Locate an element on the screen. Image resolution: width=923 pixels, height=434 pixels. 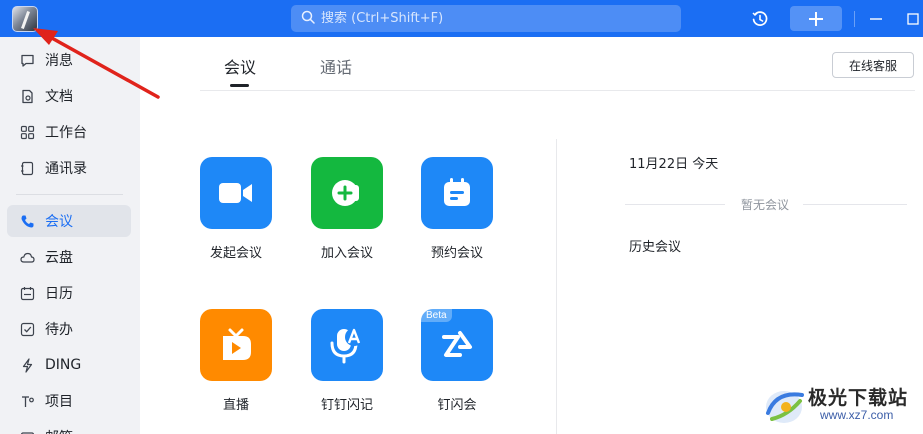
join-meeting-icon is located at coordinates (345, 193).